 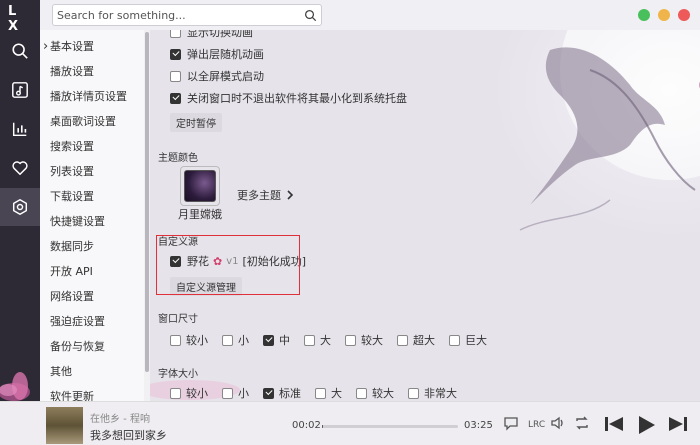 What do you see at coordinates (92, 392) in the screenshot?
I see `nav-item-update: 软件更新` at bounding box center [92, 392].